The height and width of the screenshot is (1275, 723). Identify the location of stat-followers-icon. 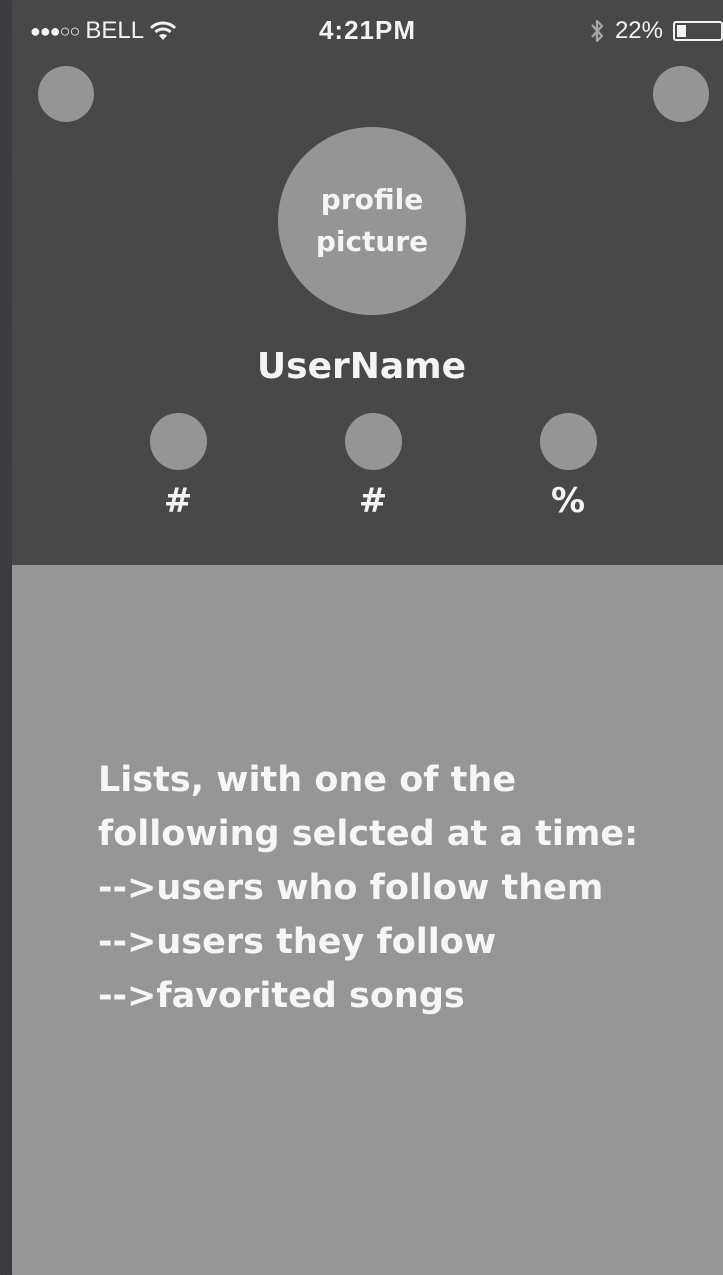
(178, 441).